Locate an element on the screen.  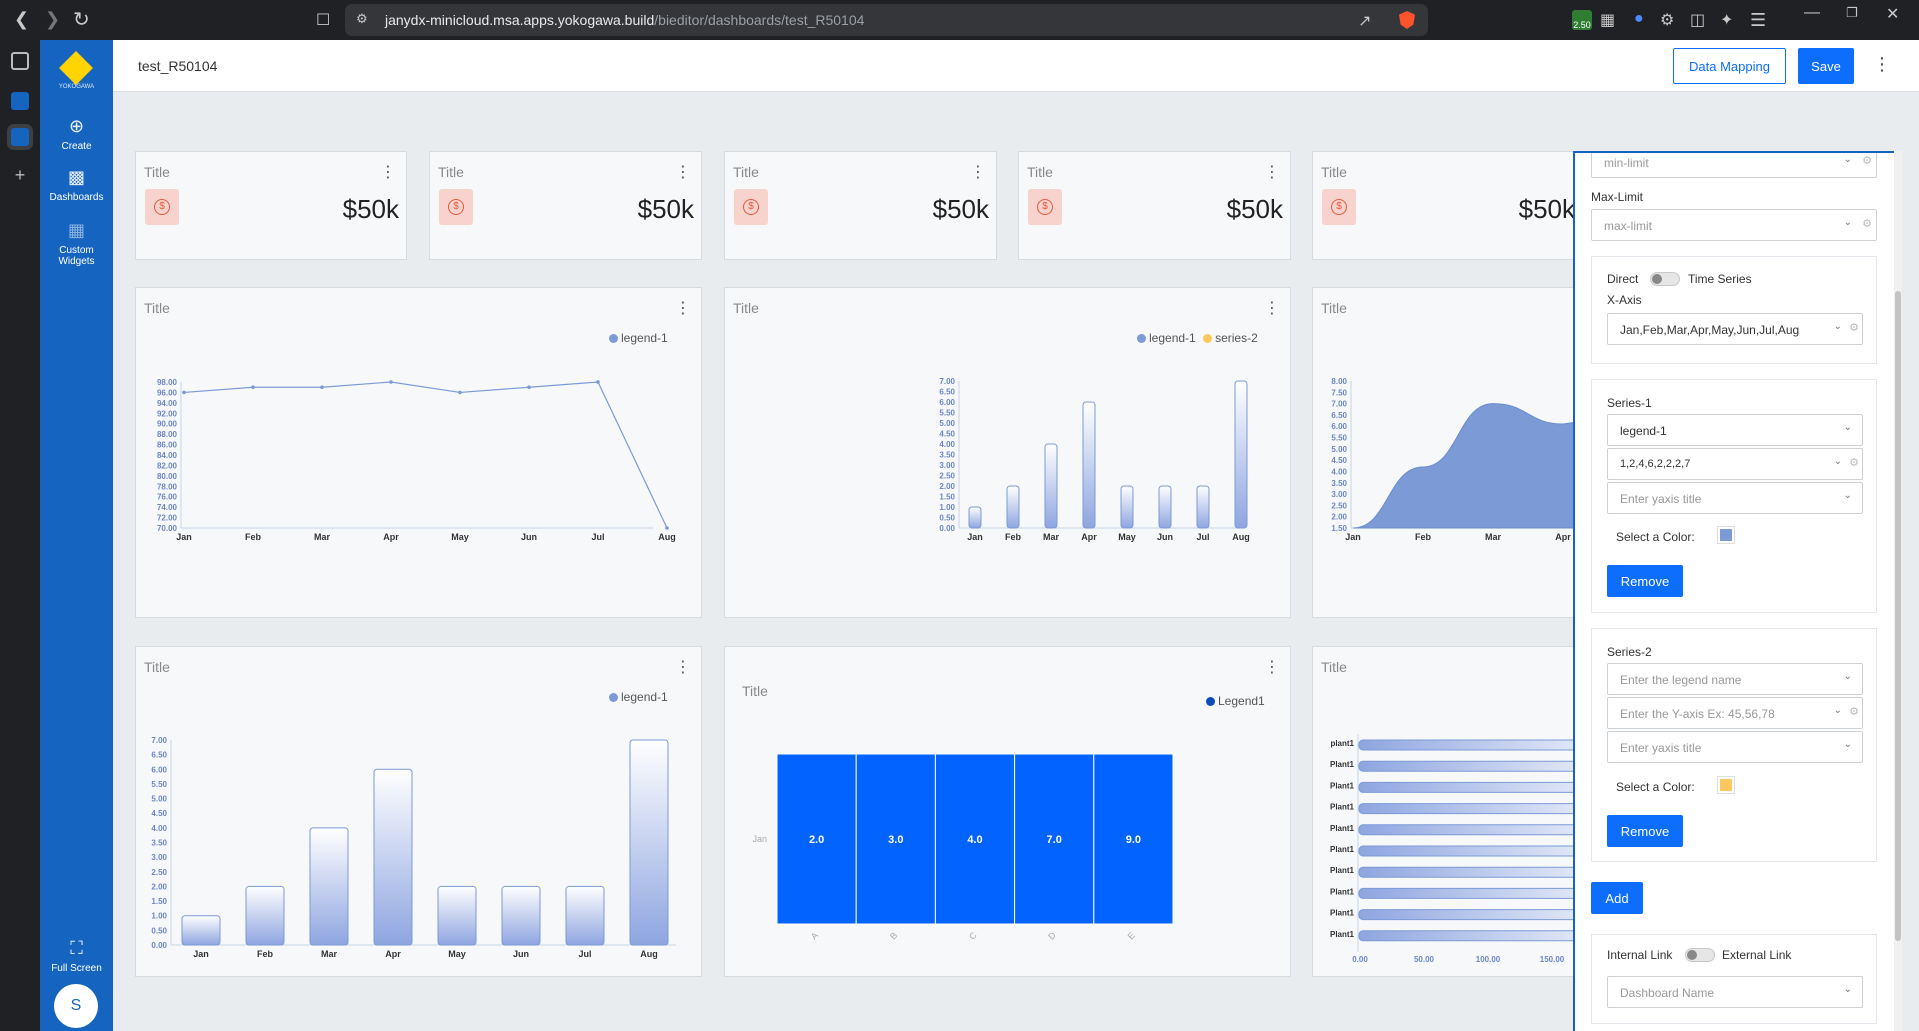
kpi-card: Title $ $50k is located at coordinates (1443, 205).